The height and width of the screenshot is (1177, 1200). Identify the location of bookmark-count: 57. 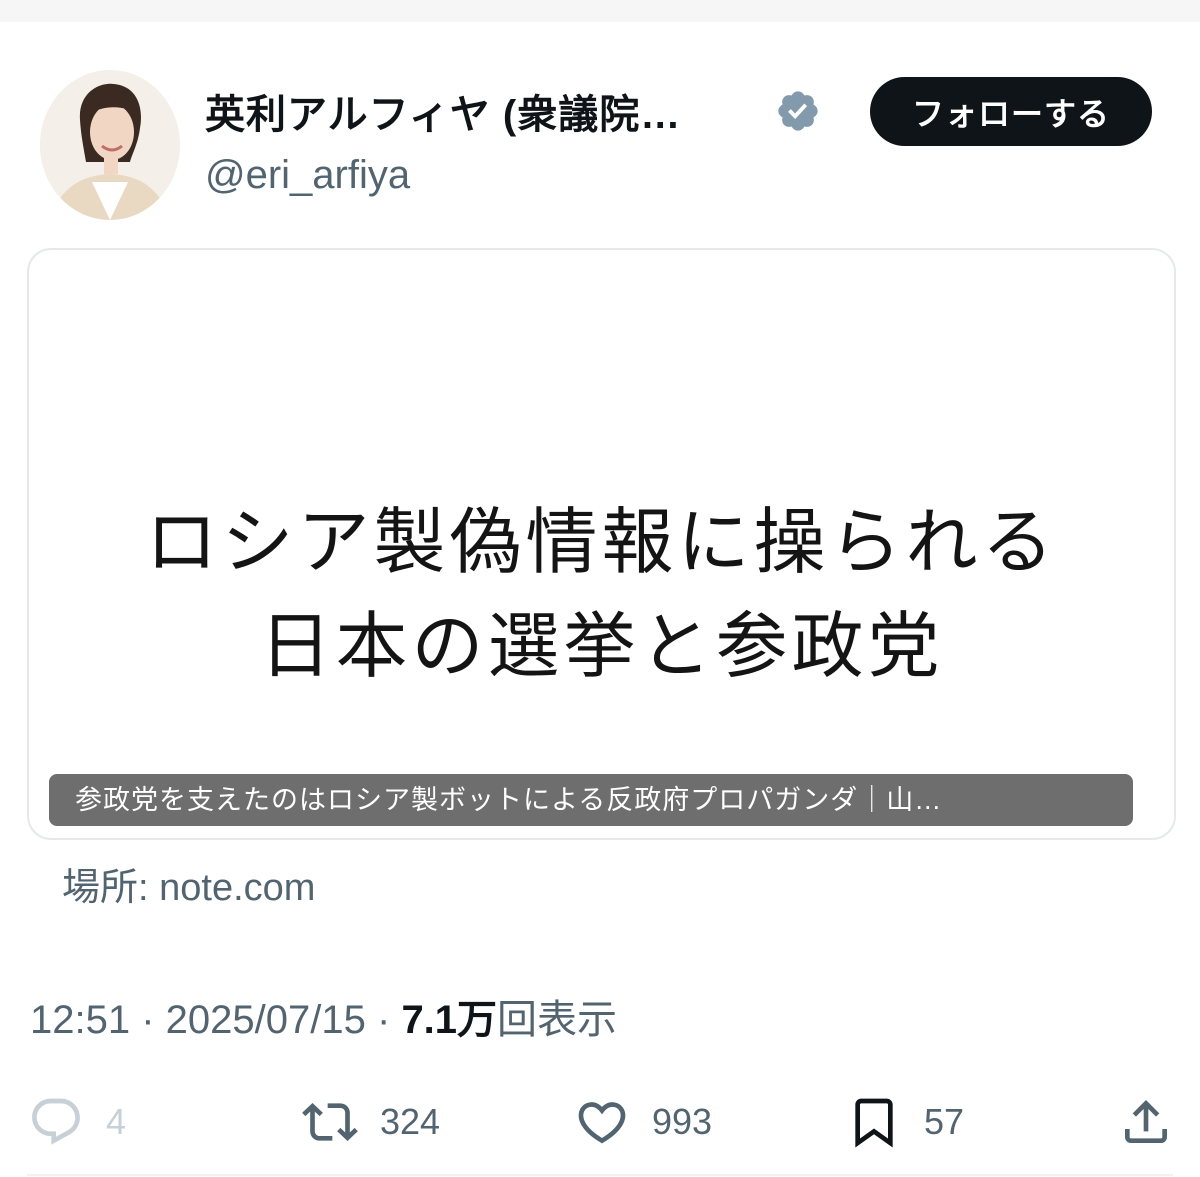
(944, 1121).